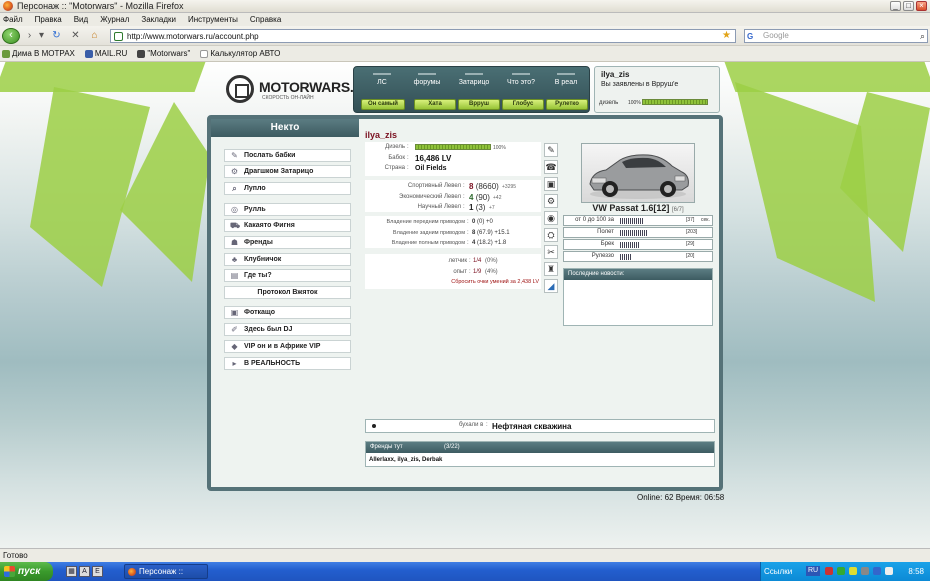 The width and height of the screenshot is (930, 581). What do you see at coordinates (551, 252) in the screenshot?
I see `wrench-icon: ✂` at bounding box center [551, 252].